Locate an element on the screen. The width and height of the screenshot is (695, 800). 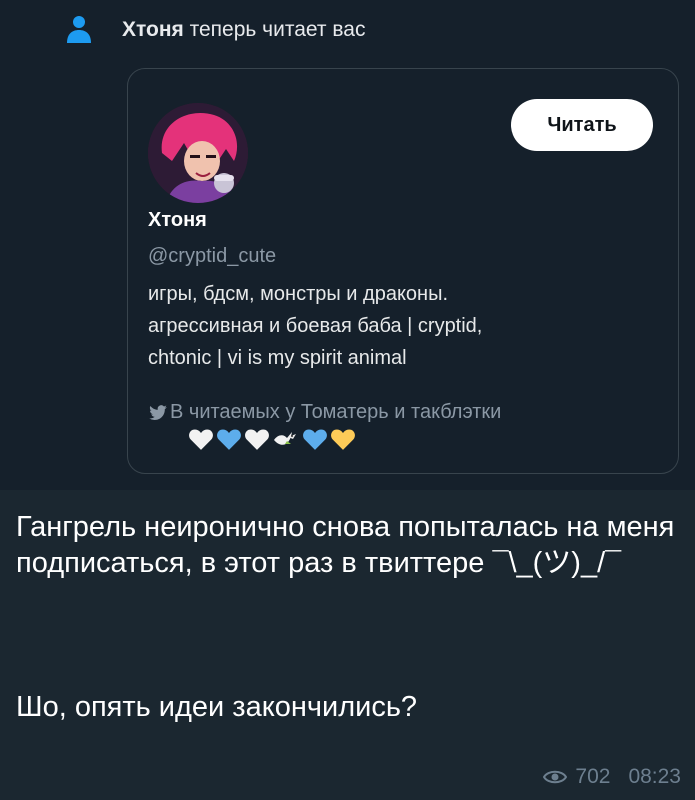
bio-line: игры, бдсм, монстры и драконы. is located at coordinates (298, 294).